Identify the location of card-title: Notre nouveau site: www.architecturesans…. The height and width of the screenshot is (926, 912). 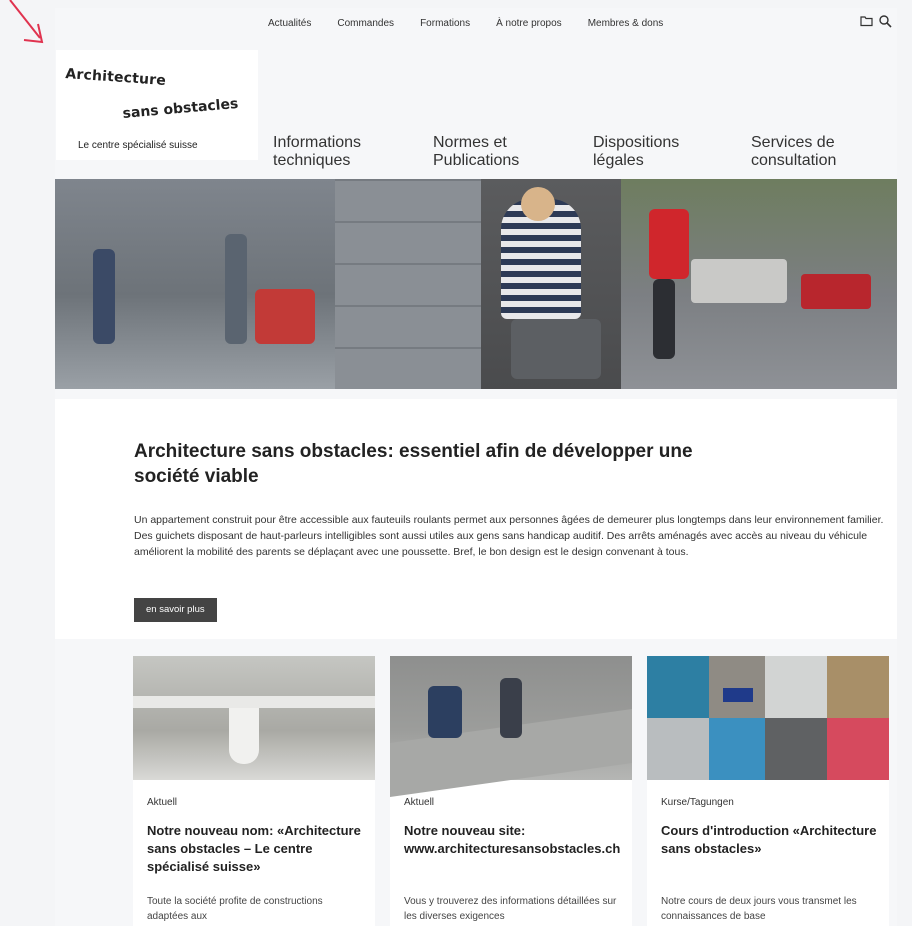
(512, 840).